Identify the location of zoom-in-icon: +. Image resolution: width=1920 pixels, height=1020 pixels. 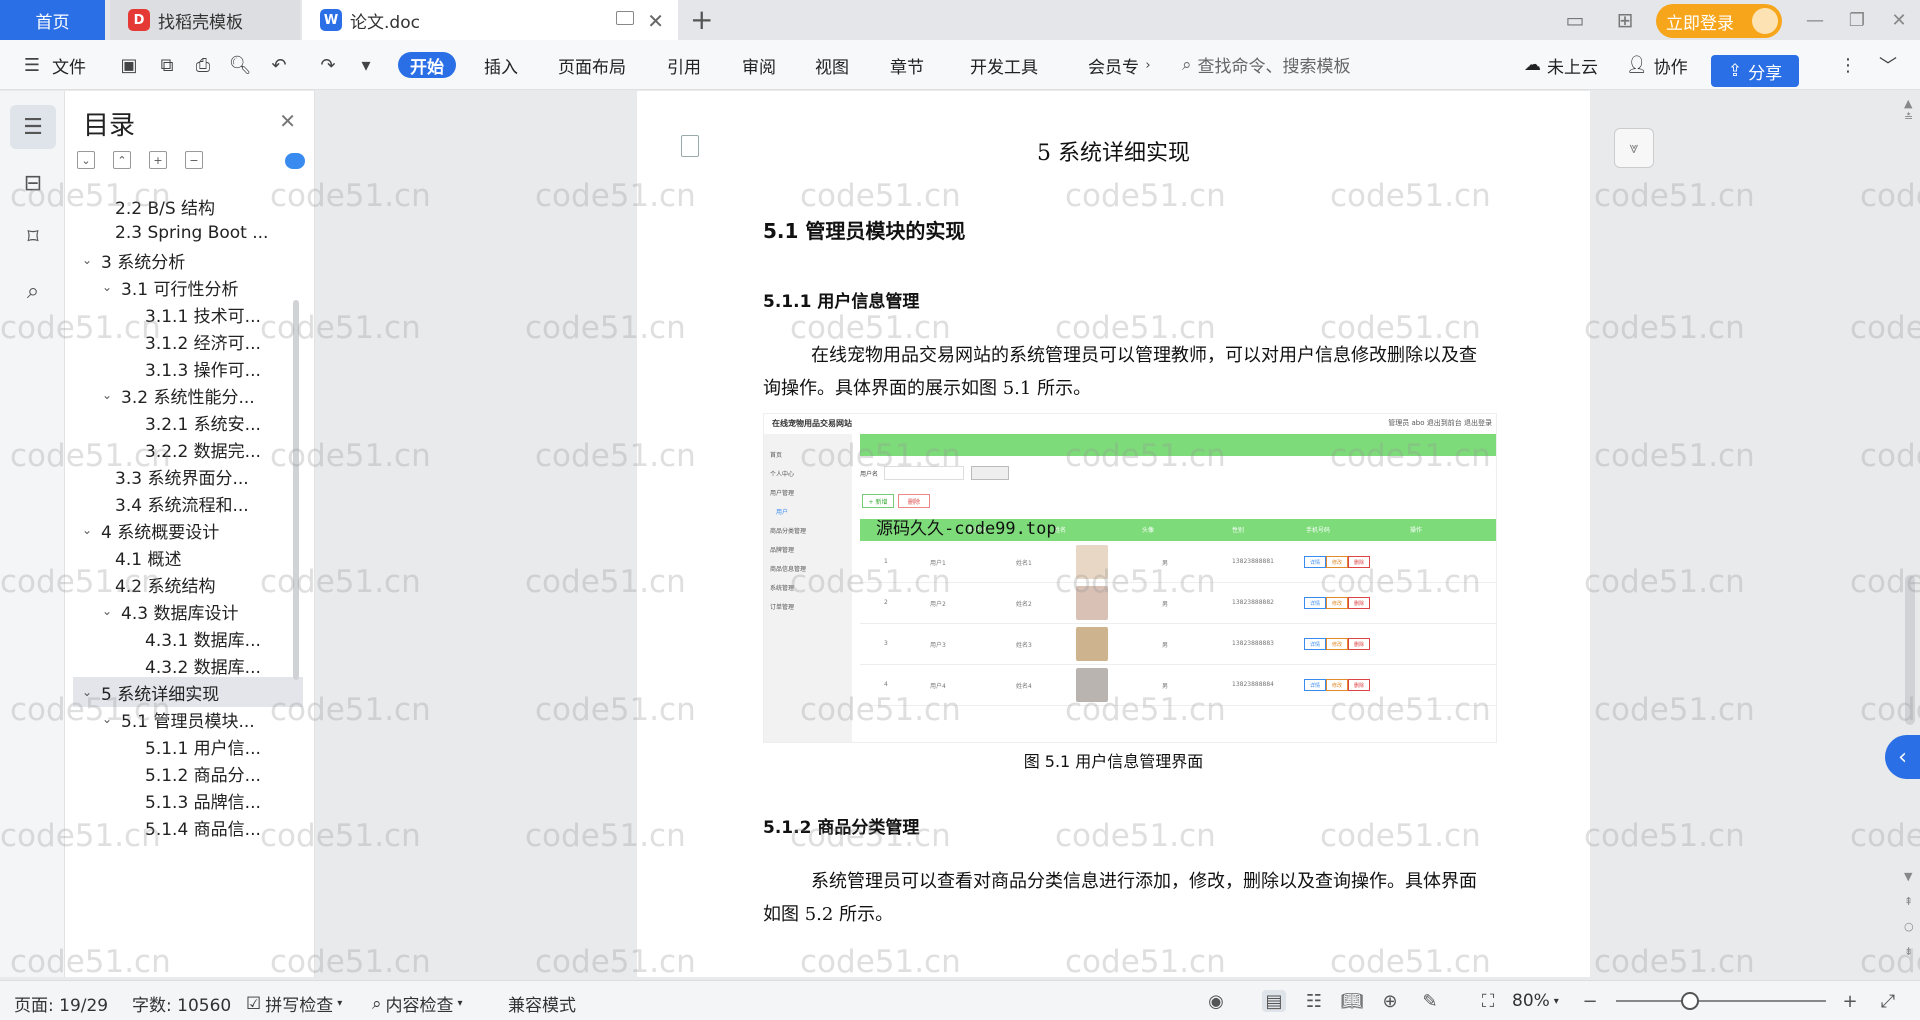
(1850, 1001).